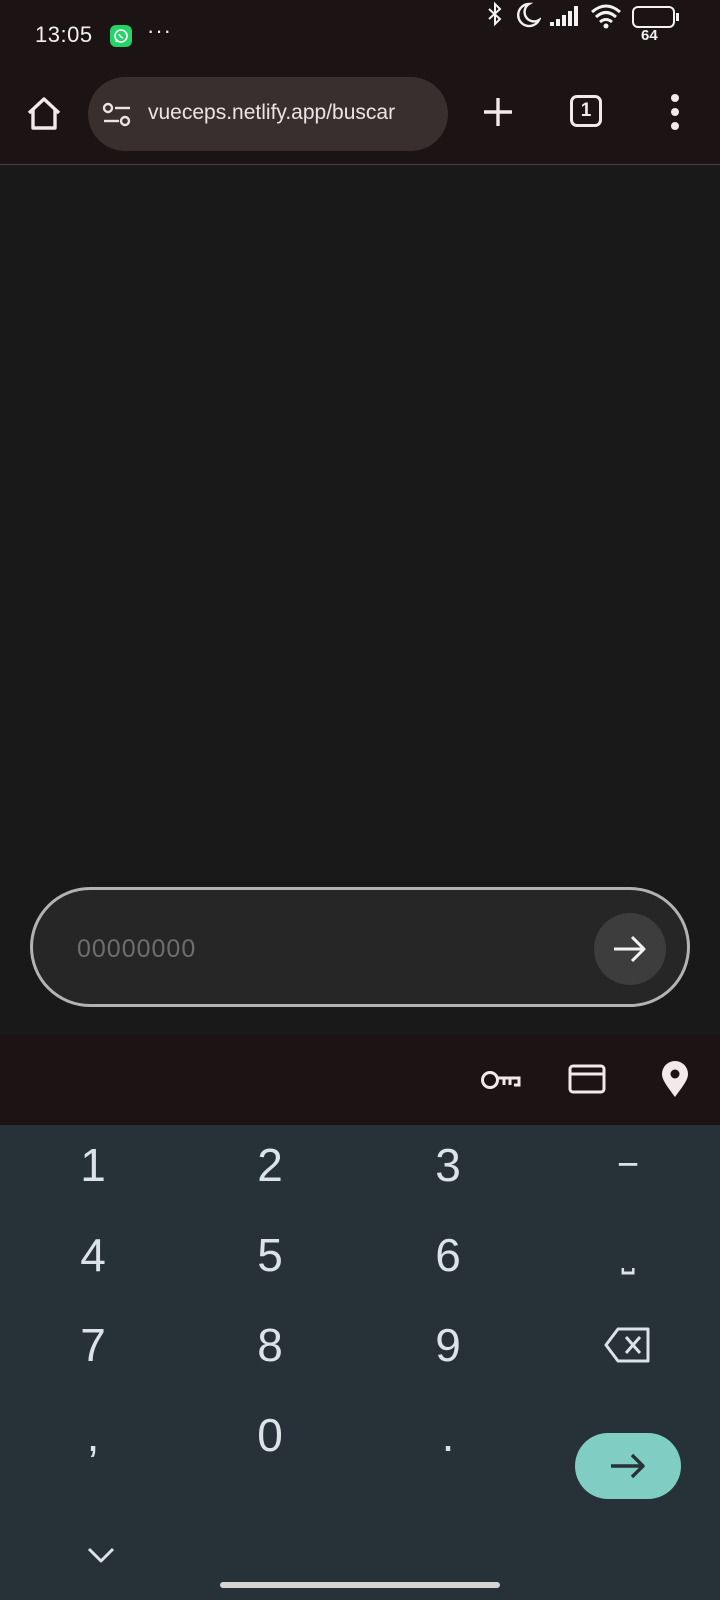  What do you see at coordinates (628, 1165) in the screenshot?
I see `key-minus: −` at bounding box center [628, 1165].